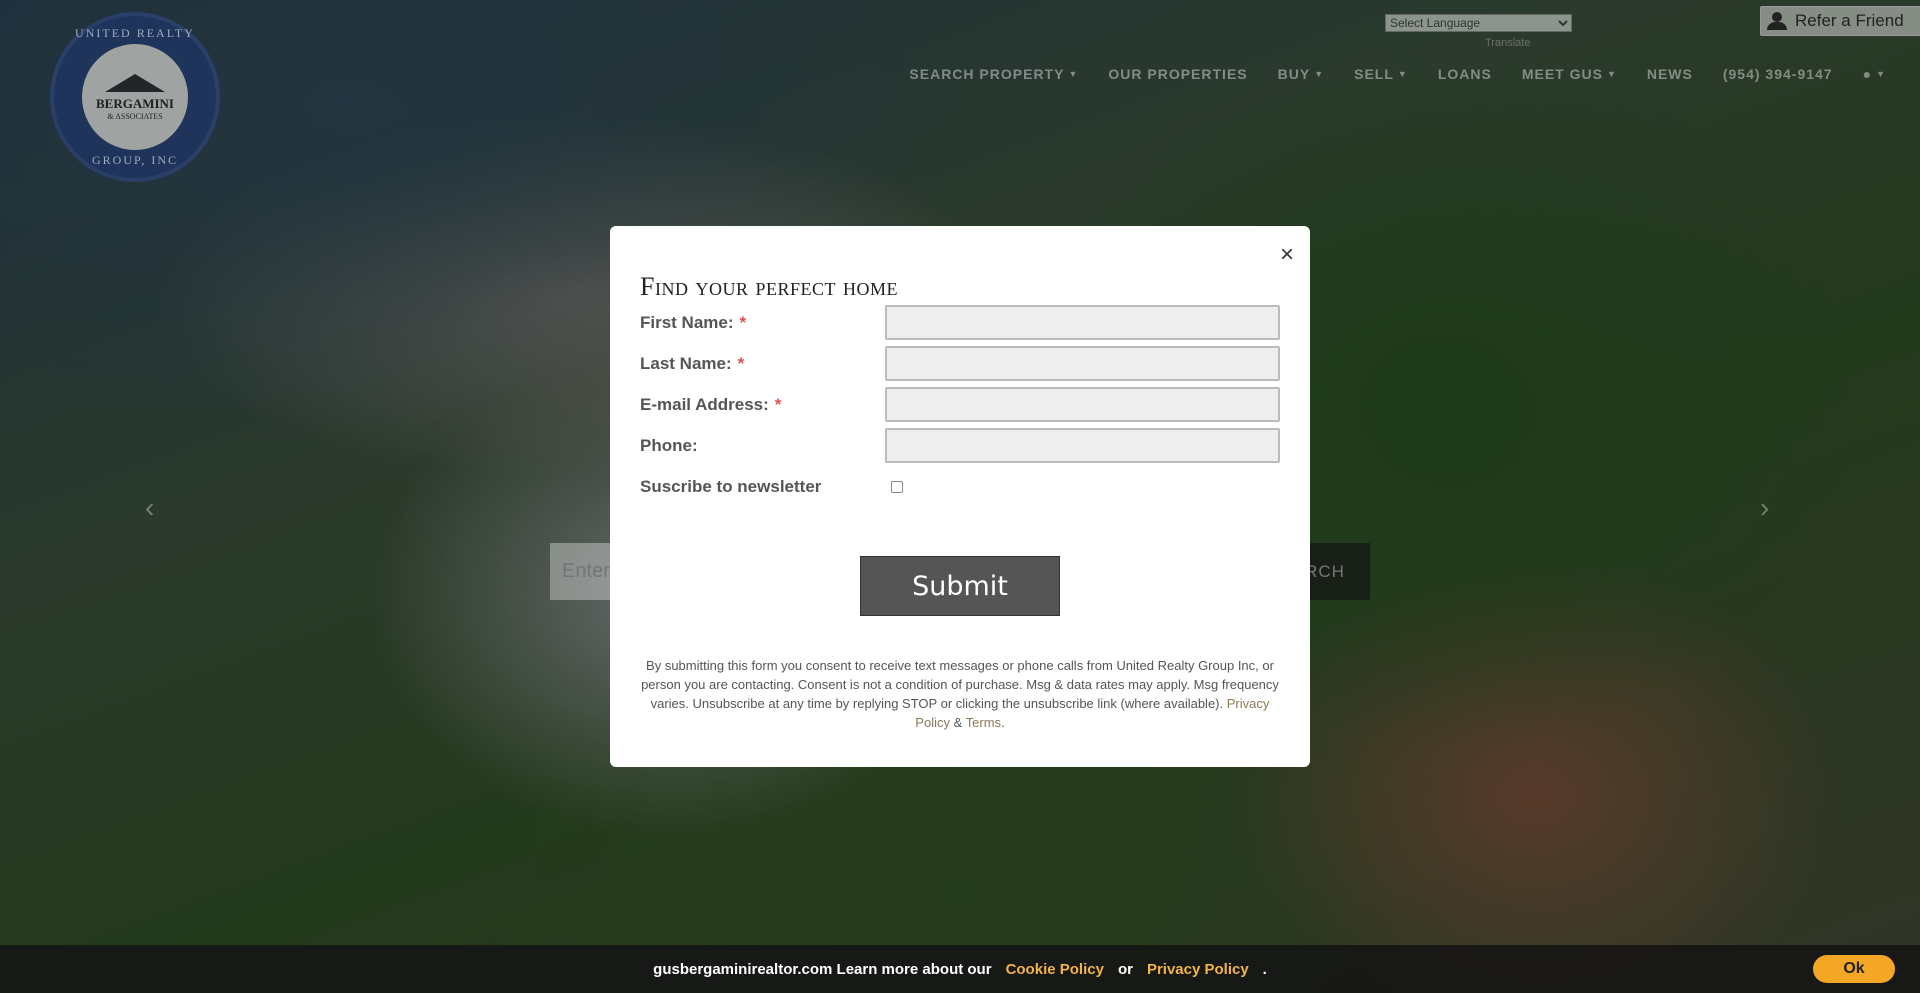 Image resolution: width=1920 pixels, height=993 pixels. I want to click on last-name-row: Last Name: *, so click(960, 363).